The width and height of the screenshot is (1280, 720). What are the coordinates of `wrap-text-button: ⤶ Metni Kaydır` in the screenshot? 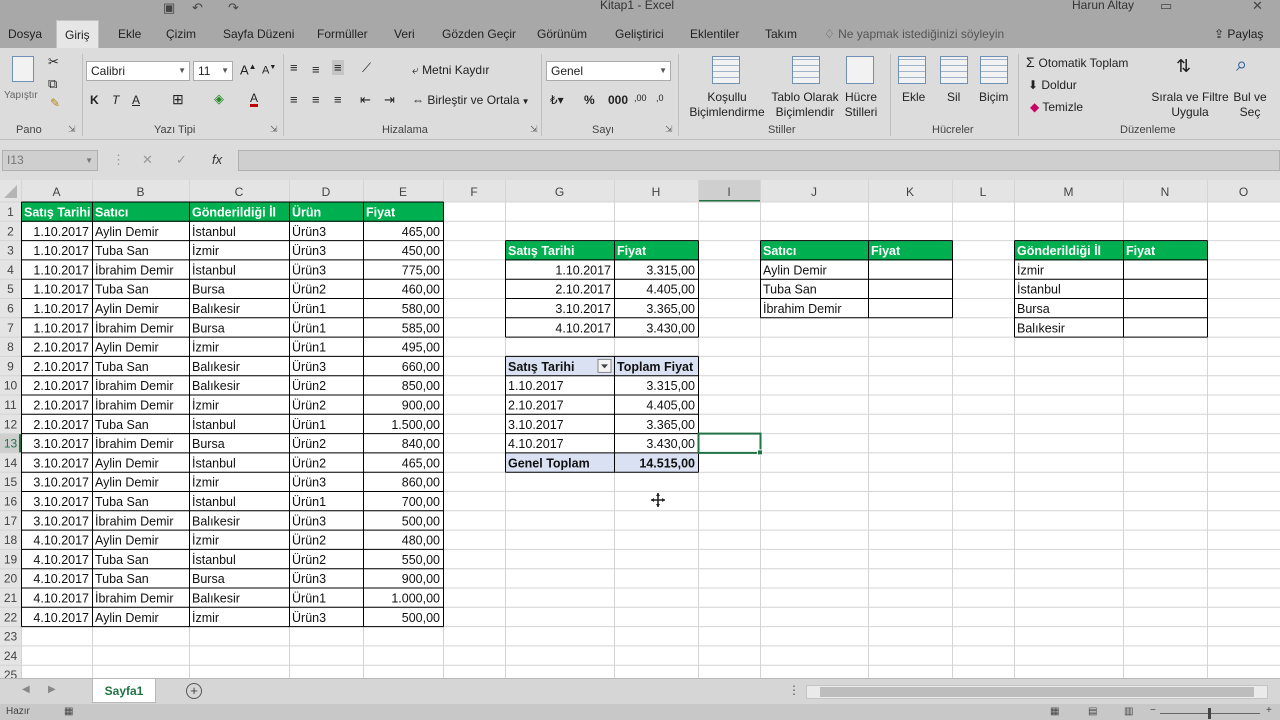 It's located at (450, 70).